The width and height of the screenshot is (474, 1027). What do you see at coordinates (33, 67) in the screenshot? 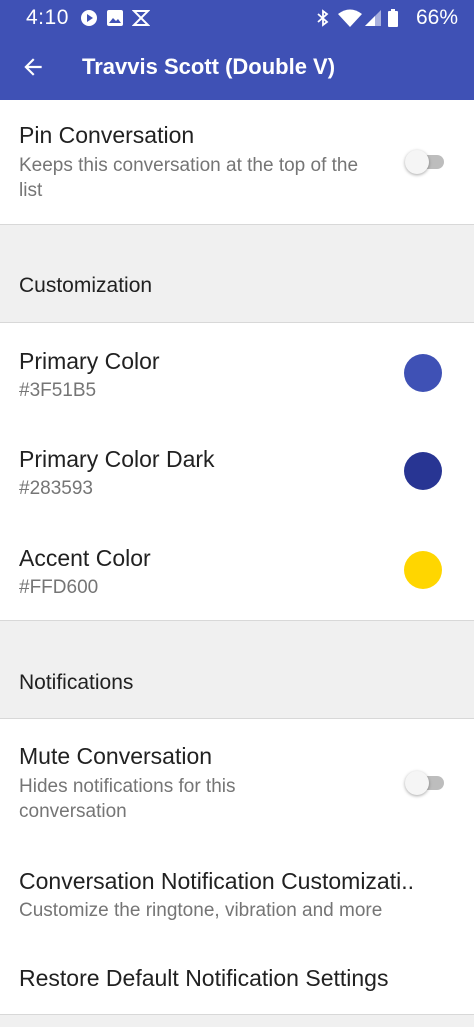
I see `arrow-back-icon` at bounding box center [33, 67].